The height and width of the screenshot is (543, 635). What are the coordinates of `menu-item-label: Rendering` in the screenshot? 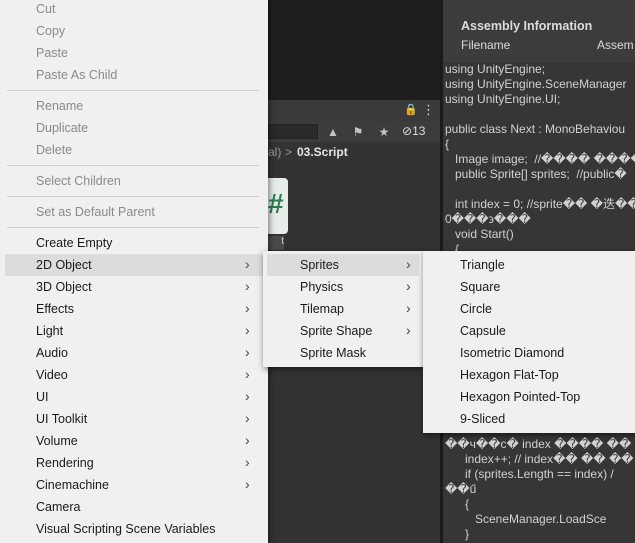 It's located at (65, 463).